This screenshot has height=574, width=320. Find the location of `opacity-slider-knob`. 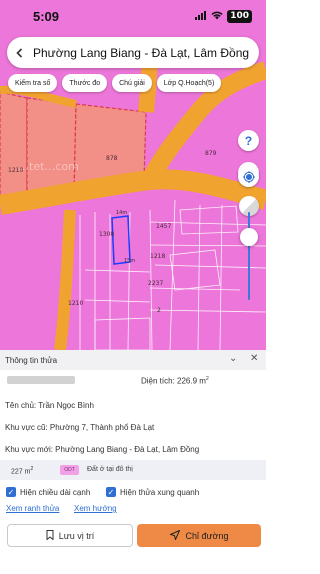

opacity-slider-knob is located at coordinates (249, 237).